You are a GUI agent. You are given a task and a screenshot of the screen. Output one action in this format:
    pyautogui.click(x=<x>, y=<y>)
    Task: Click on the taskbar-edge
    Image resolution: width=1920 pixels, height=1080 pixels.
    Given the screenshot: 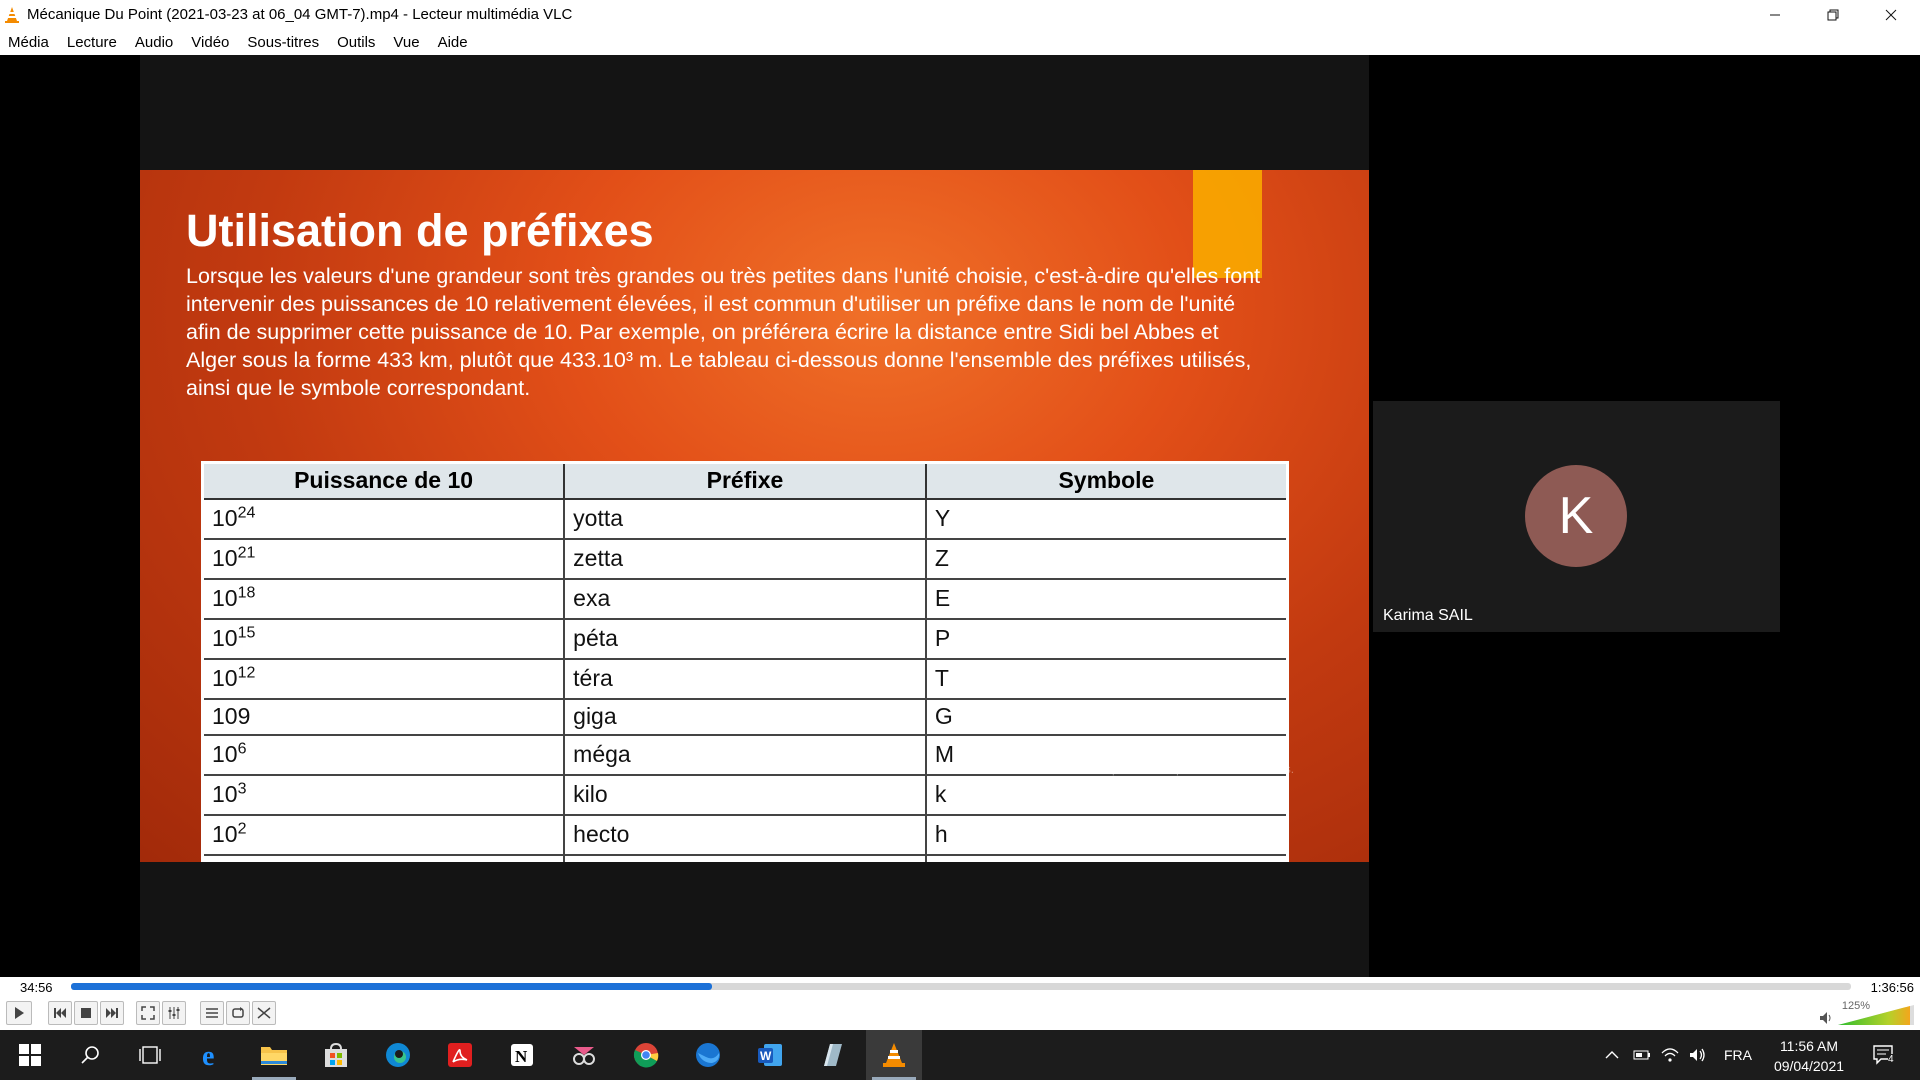 What is the action you would take?
    pyautogui.click(x=398, y=1055)
    